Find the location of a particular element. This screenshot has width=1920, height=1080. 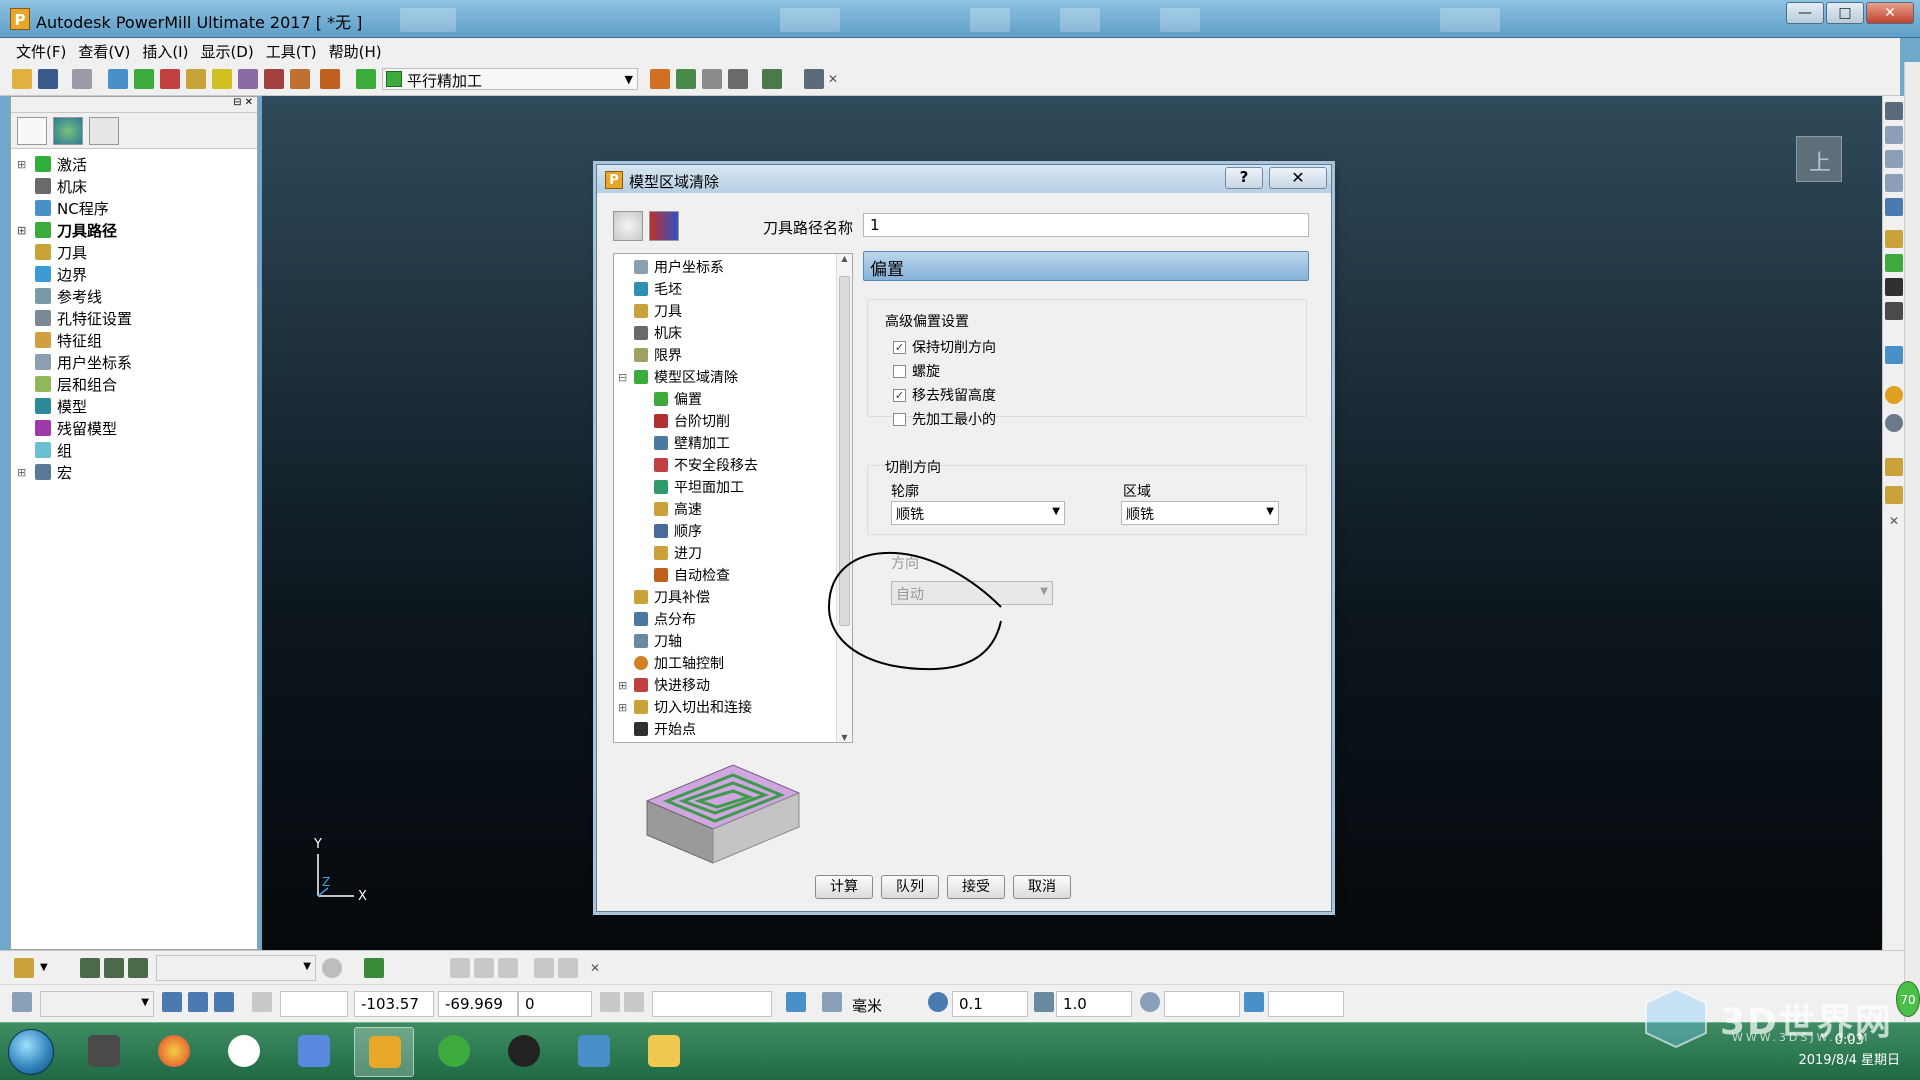

tool-select: ▼ is located at coordinates (236, 968).